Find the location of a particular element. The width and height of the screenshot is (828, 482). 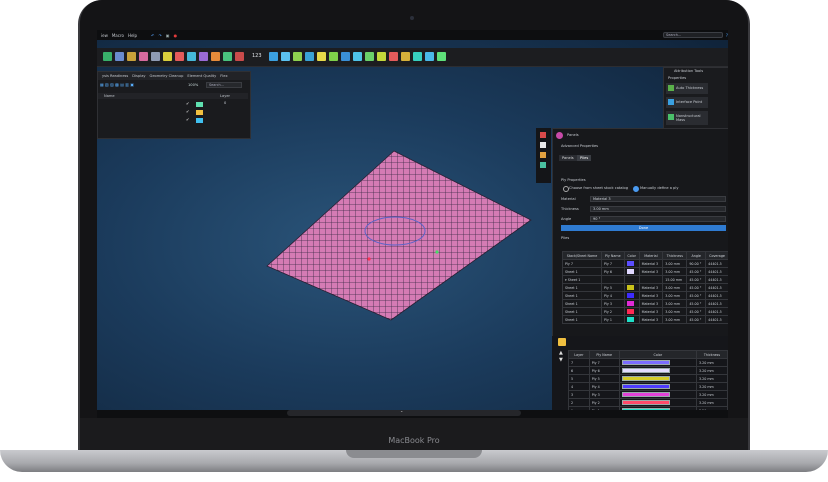

tab-plies: Plies is located at coordinates (584, 158).